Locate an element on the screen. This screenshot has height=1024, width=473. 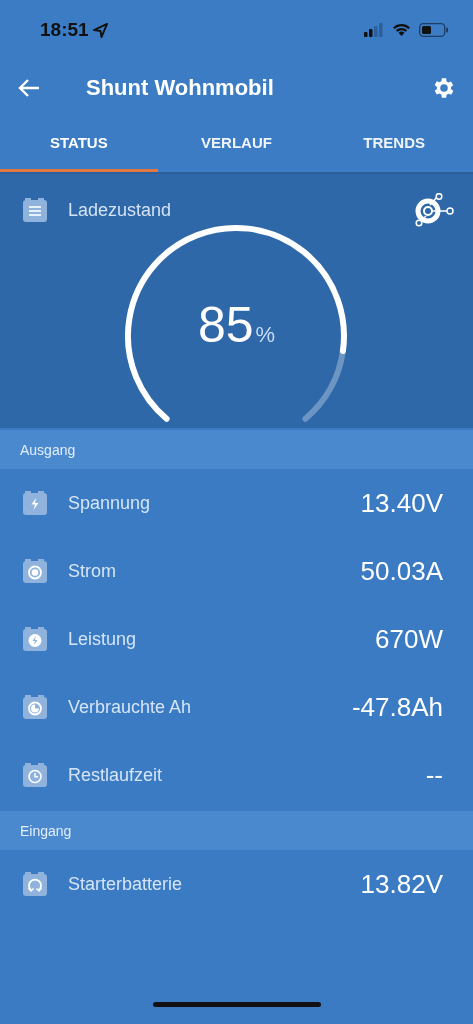
back-arrow-icon is located at coordinates (29, 87).